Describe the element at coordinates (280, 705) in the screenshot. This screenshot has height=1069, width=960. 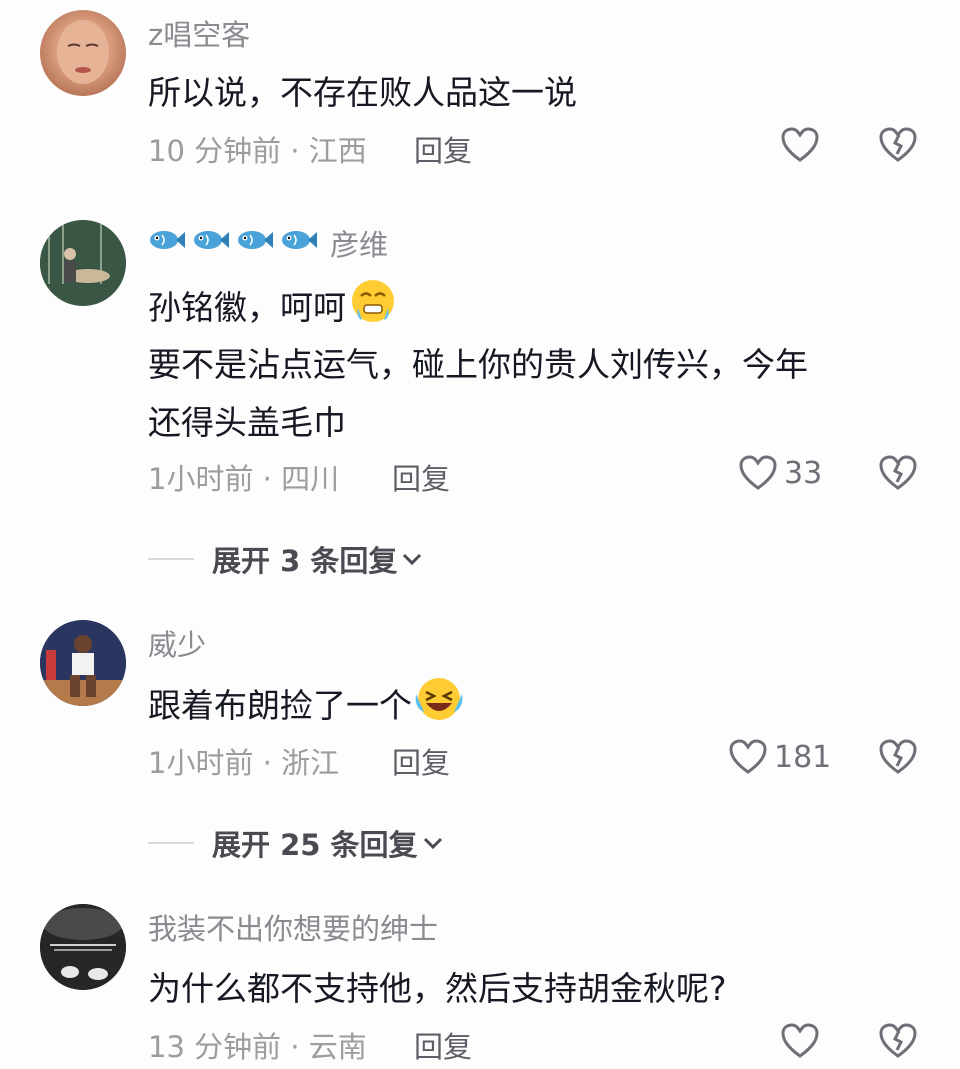
I see `comment-text: 跟着布朗捡了一个` at that location.